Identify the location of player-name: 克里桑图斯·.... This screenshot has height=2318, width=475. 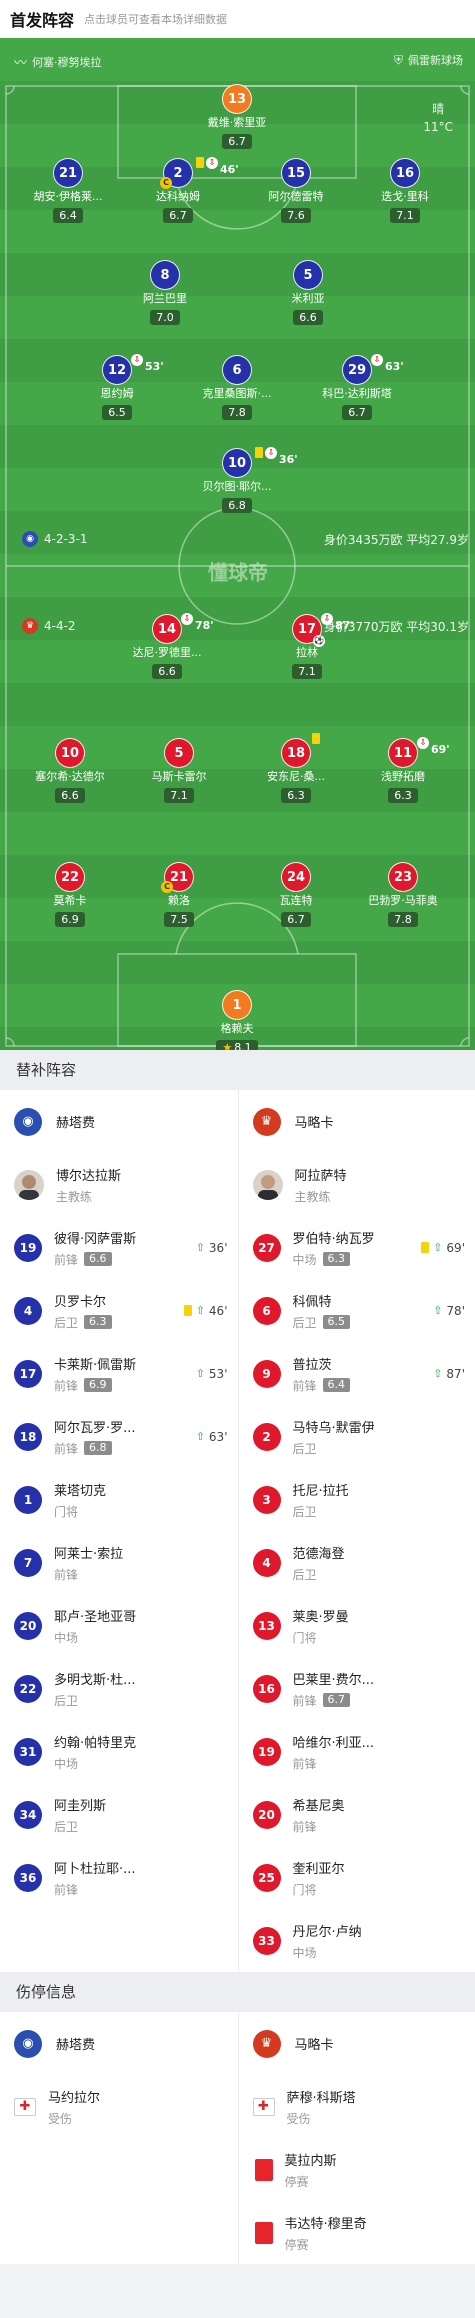
(237, 393).